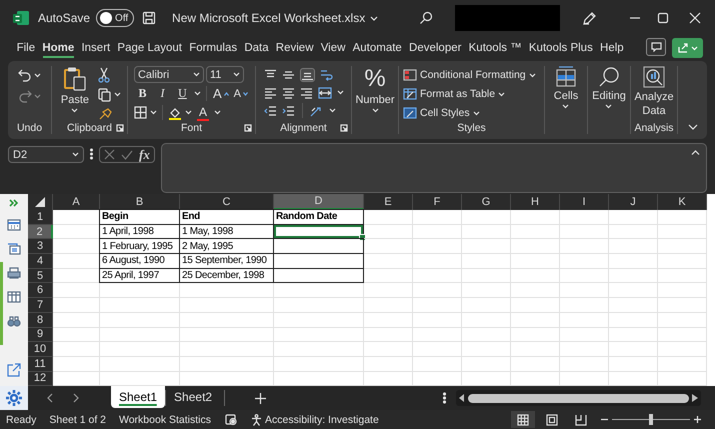  I want to click on align-left-icon, so click(270, 92).